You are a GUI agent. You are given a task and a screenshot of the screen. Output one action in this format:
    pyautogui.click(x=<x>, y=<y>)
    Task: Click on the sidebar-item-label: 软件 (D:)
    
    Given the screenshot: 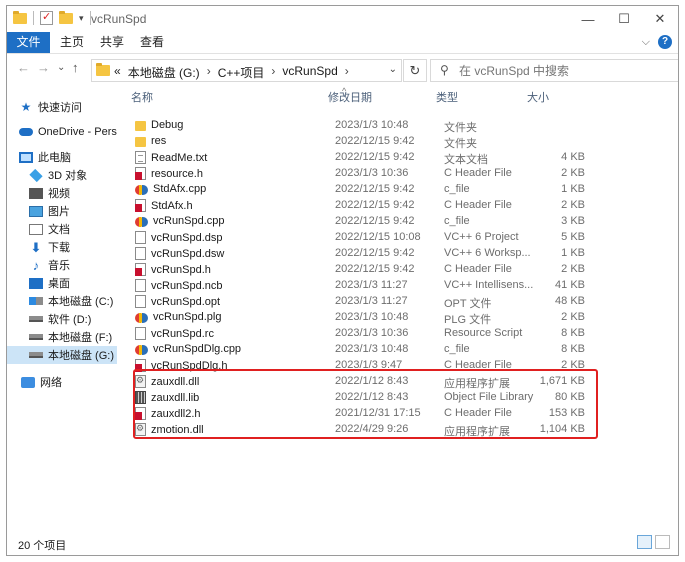 What is the action you would take?
    pyautogui.click(x=70, y=320)
    